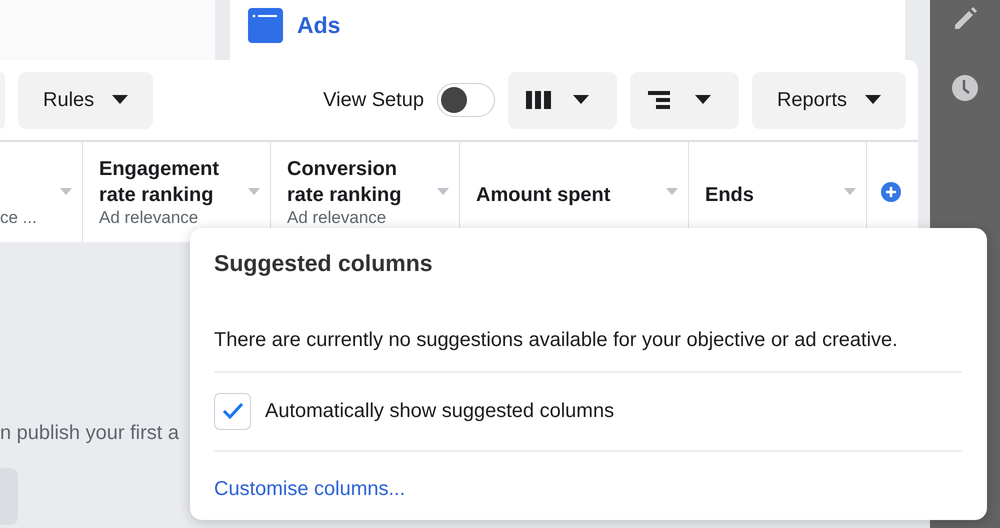 The height and width of the screenshot is (528, 1000). Describe the element at coordinates (86, 100) in the screenshot. I see `rules-button: Rules` at that location.